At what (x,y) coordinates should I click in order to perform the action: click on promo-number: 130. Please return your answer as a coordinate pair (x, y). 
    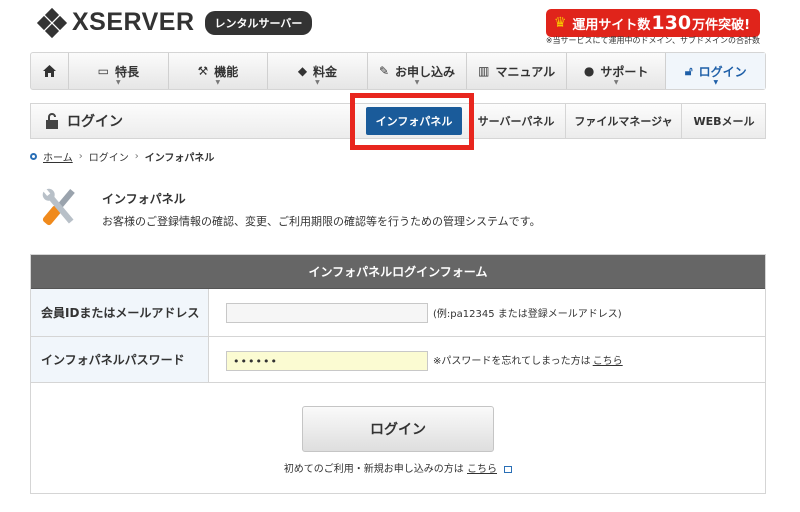
    Looking at the image, I should click on (671, 23).